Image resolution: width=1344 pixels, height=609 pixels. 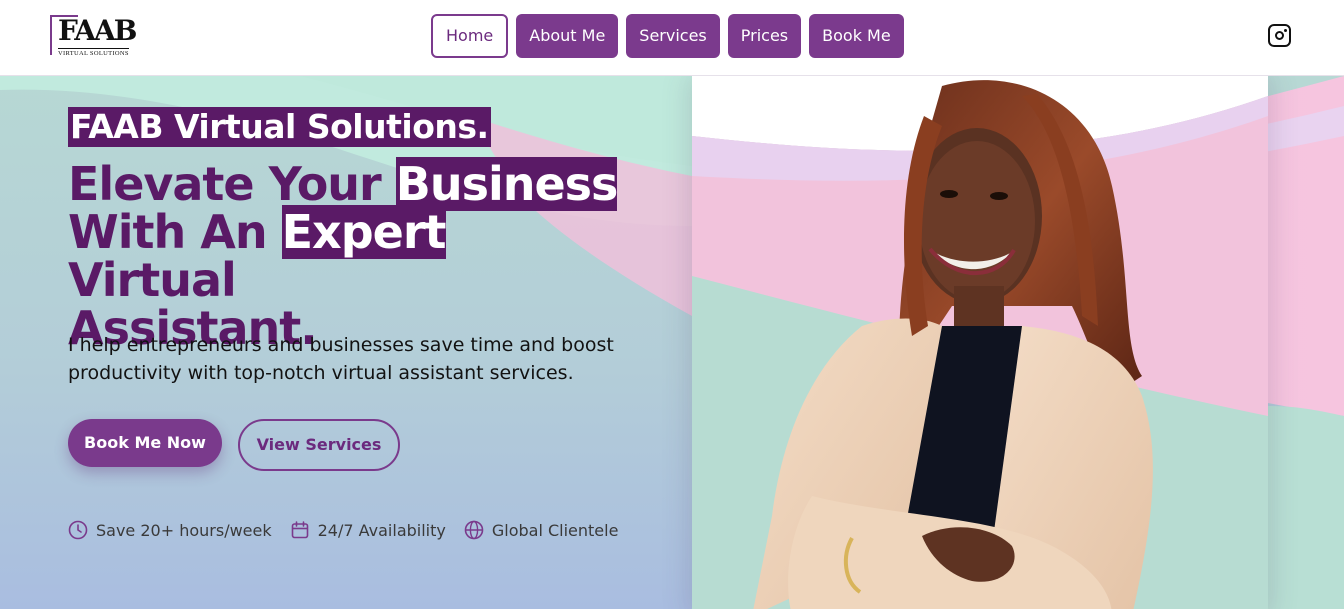 I want to click on nav-about-me: About Me, so click(x=567, y=36).